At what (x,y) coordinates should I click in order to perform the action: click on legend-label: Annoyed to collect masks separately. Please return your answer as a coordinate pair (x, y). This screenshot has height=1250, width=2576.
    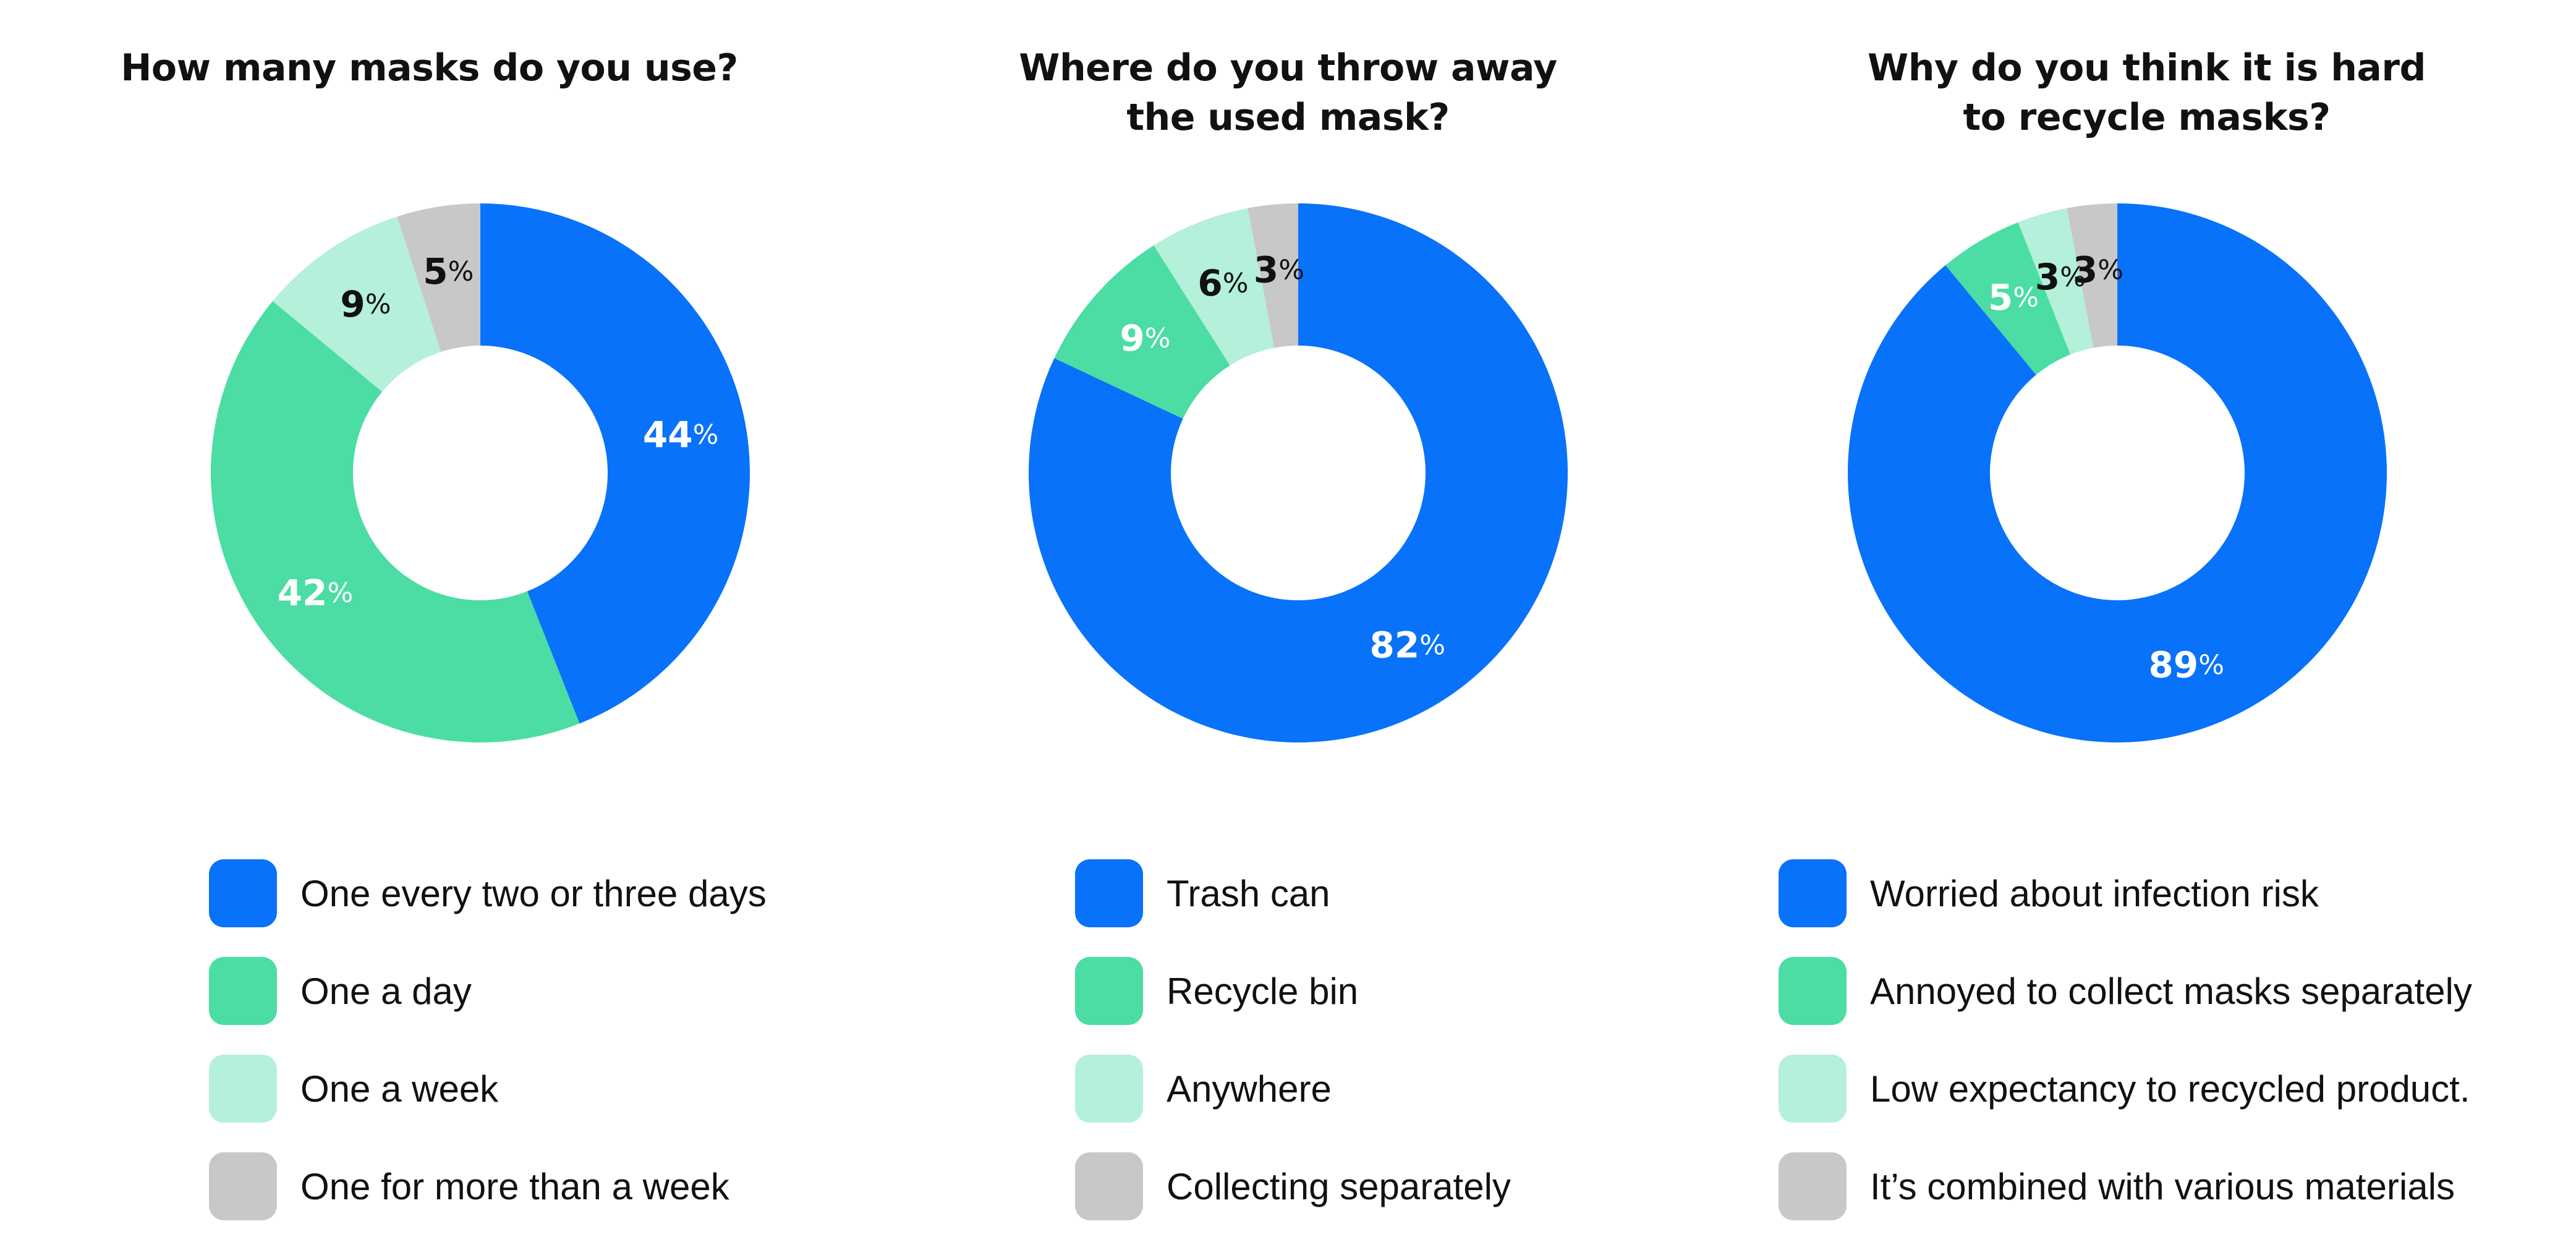
    Looking at the image, I should click on (2171, 991).